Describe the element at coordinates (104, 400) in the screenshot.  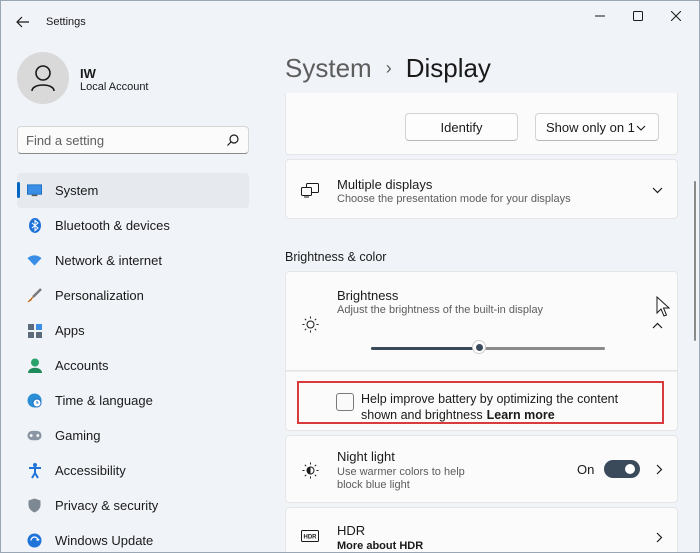
I see `sidebar-item-label: Time & language` at that location.